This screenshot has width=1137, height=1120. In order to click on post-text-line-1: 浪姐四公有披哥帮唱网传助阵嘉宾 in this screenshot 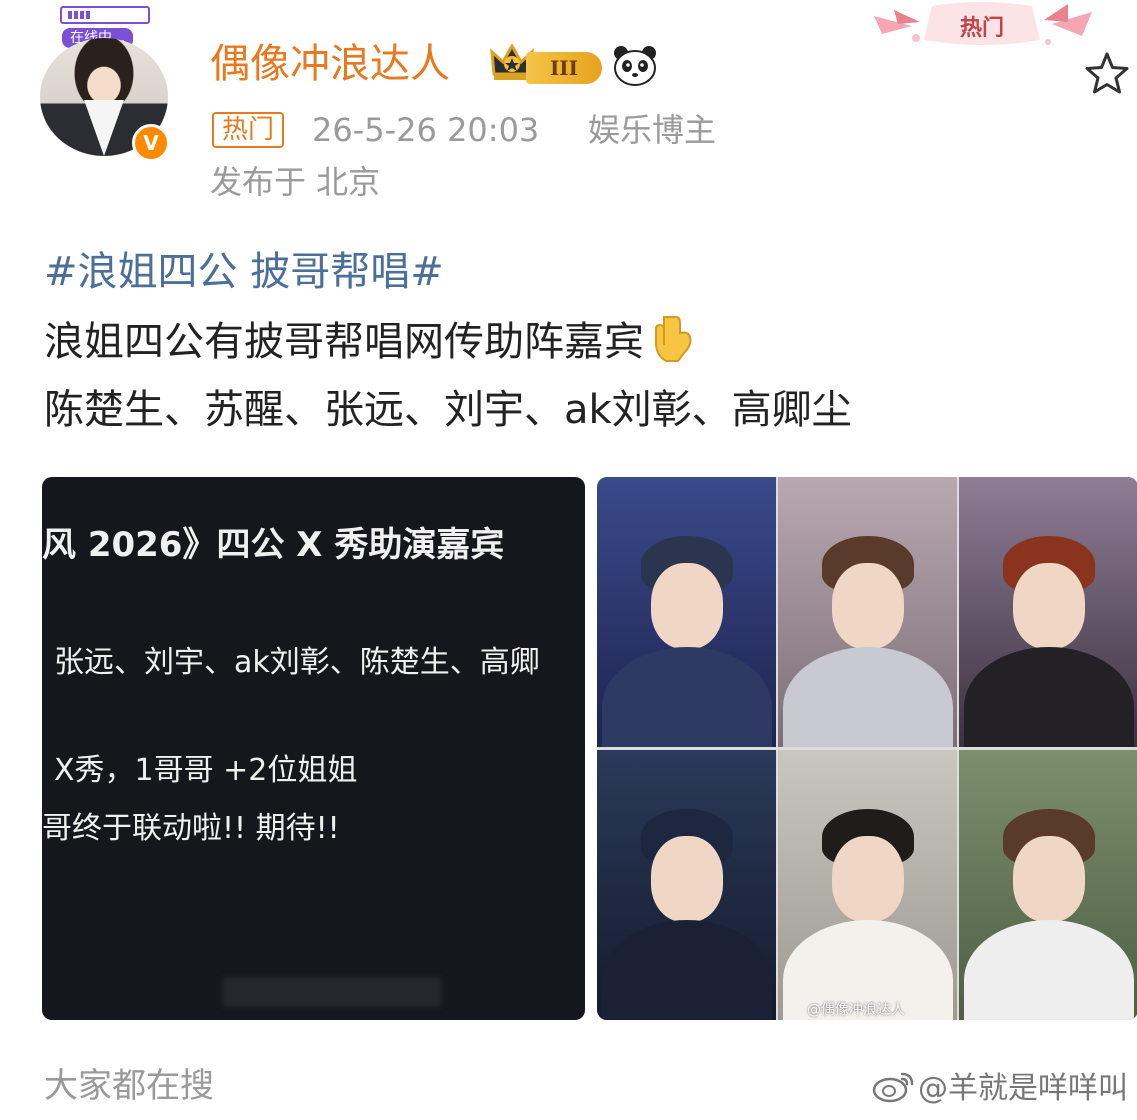, I will do `click(369, 342)`.